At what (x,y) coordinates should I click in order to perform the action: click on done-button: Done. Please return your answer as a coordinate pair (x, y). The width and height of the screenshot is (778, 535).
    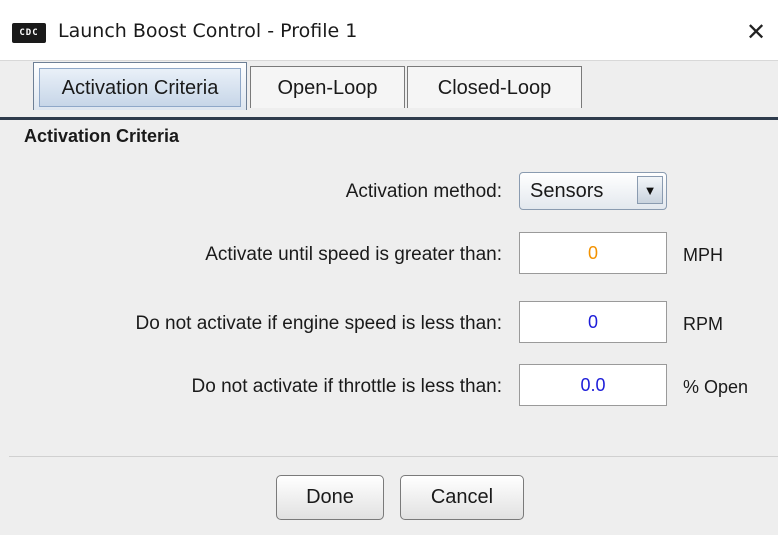
    Looking at the image, I should click on (330, 497).